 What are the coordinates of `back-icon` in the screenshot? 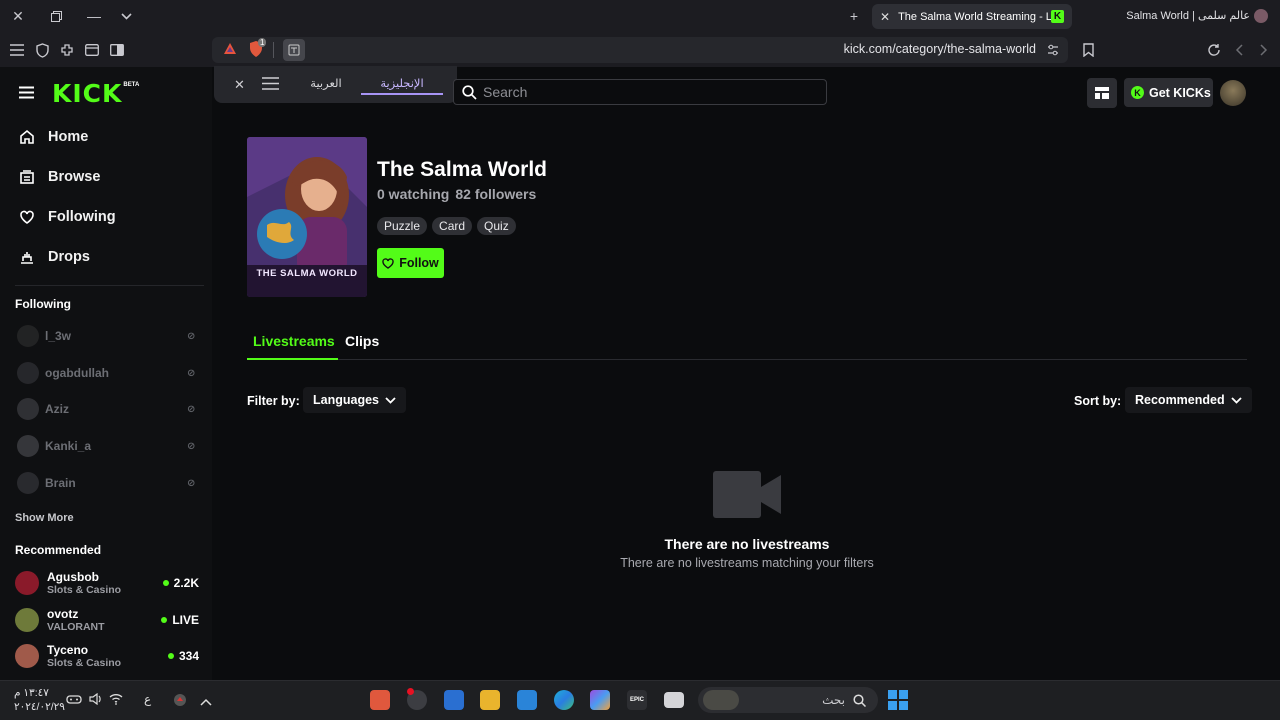 It's located at (1239, 50).